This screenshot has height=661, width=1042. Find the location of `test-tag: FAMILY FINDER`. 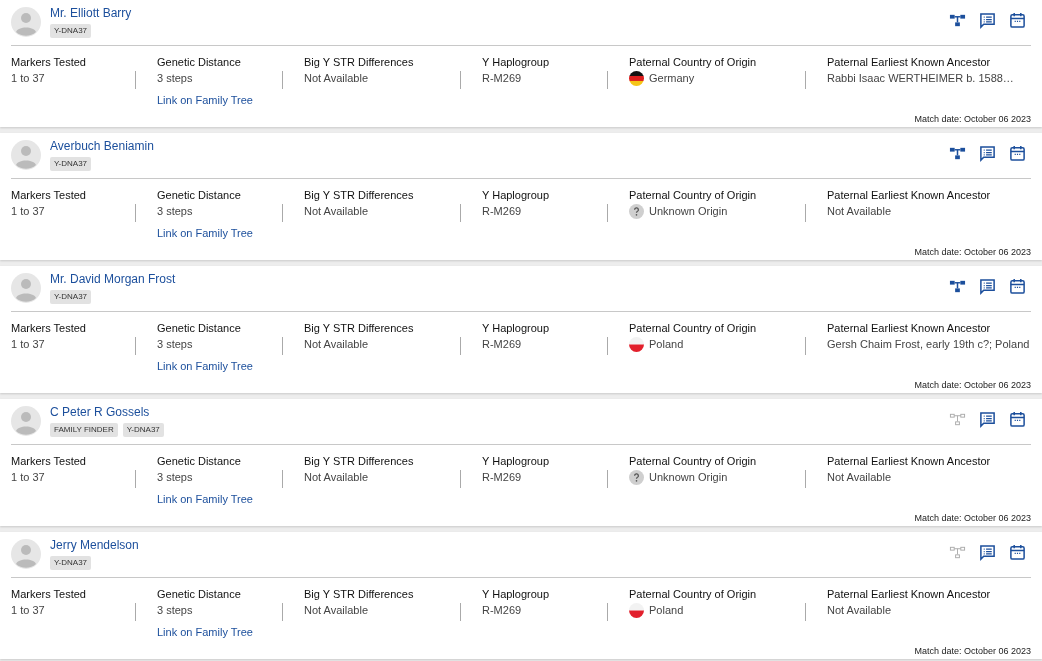

test-tag: FAMILY FINDER is located at coordinates (84, 430).